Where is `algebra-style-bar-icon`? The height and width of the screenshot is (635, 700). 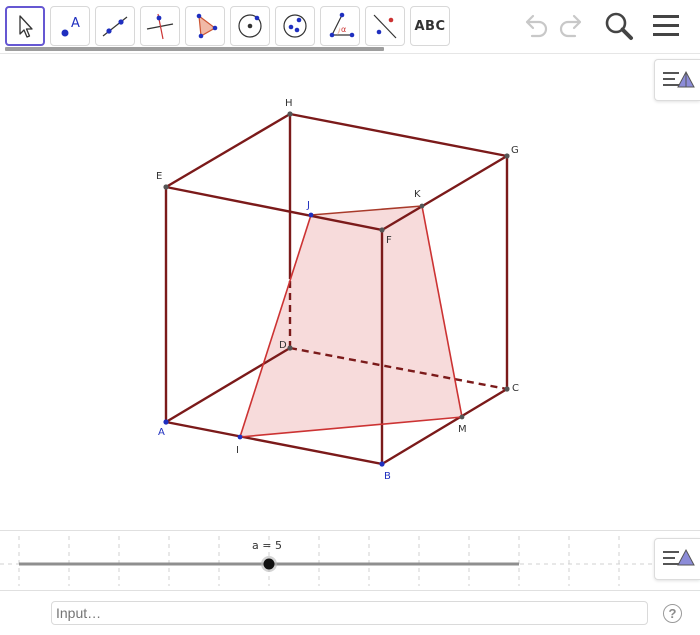 algebra-style-bar-icon is located at coordinates (678, 557).